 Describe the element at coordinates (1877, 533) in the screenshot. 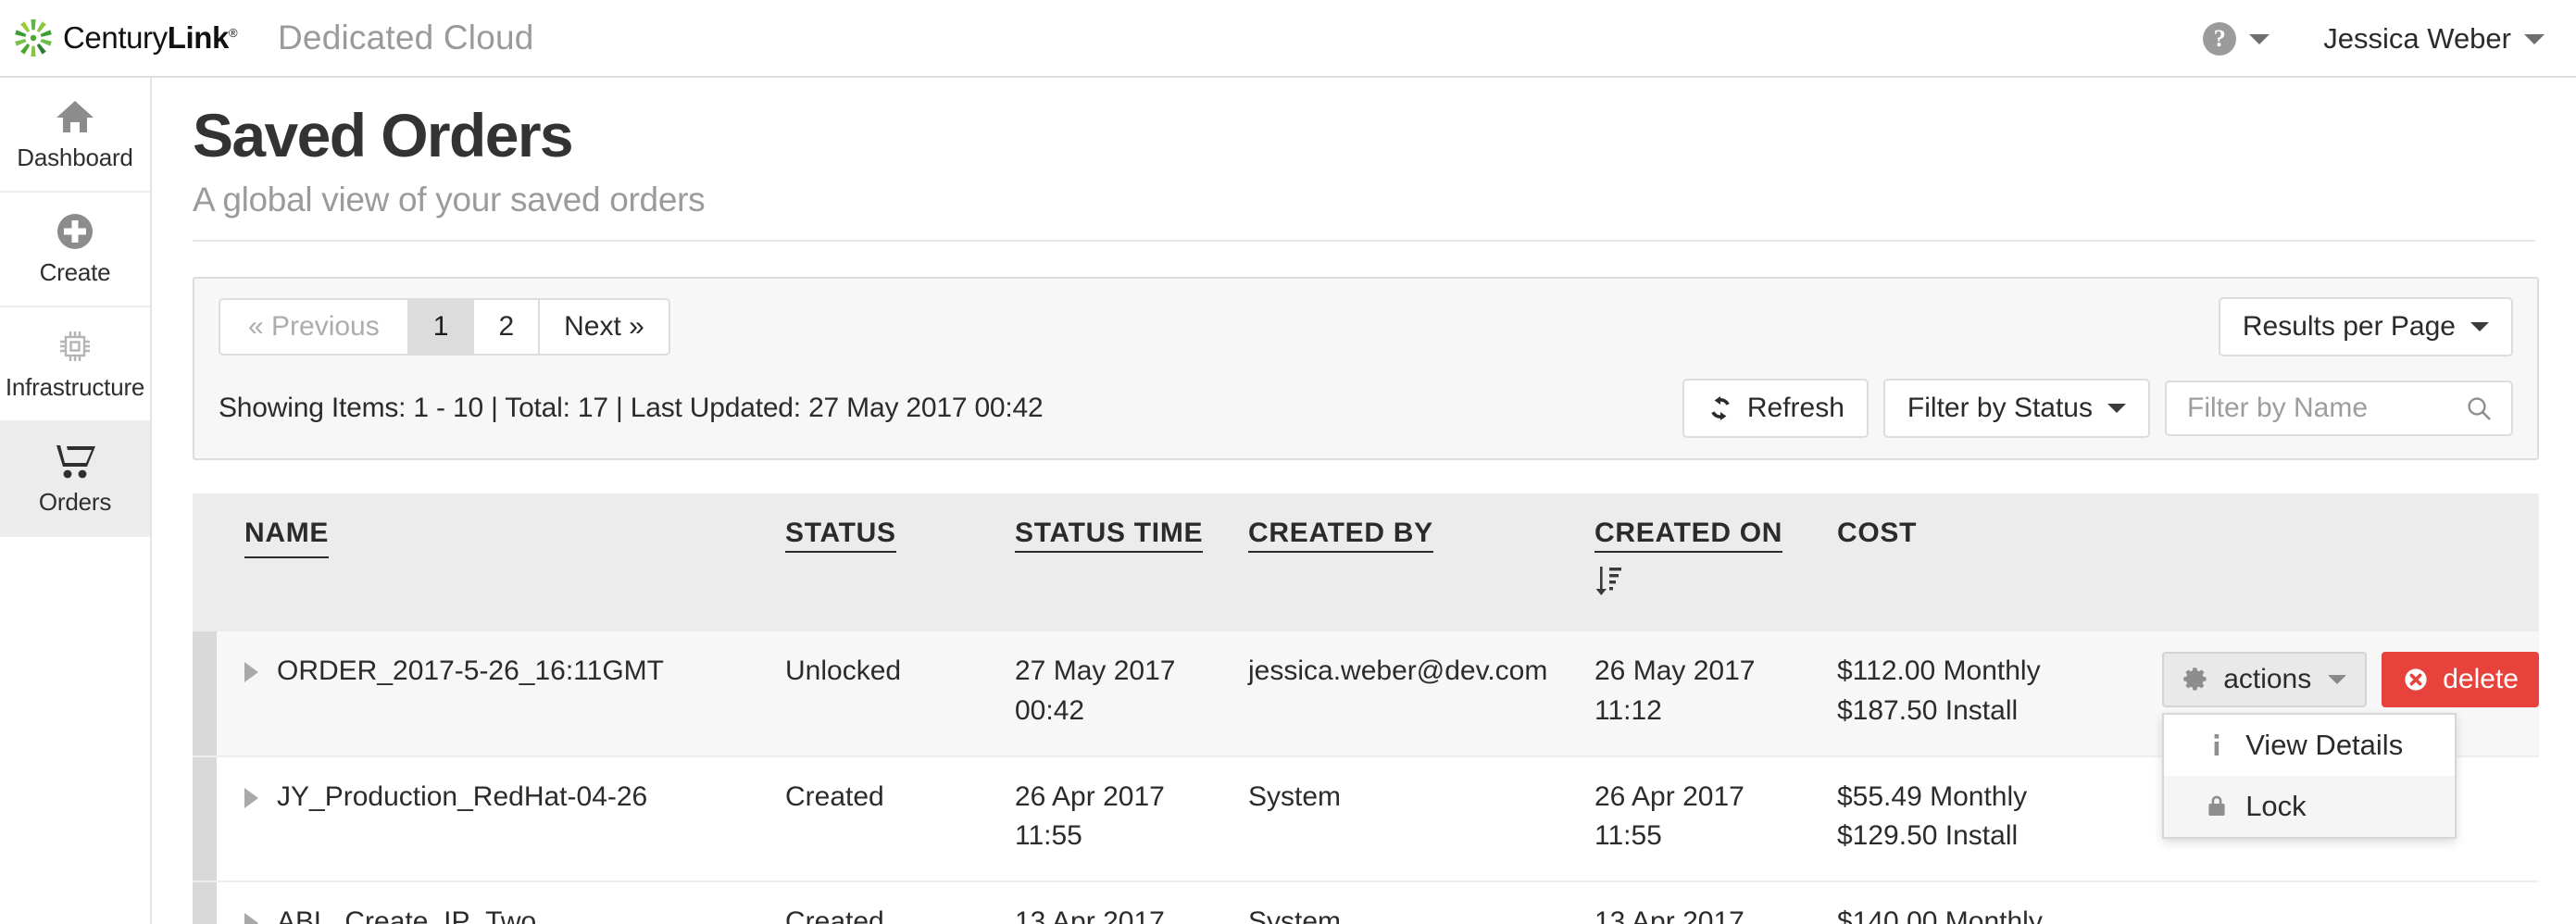

I see `column-header-cost: COST` at that location.